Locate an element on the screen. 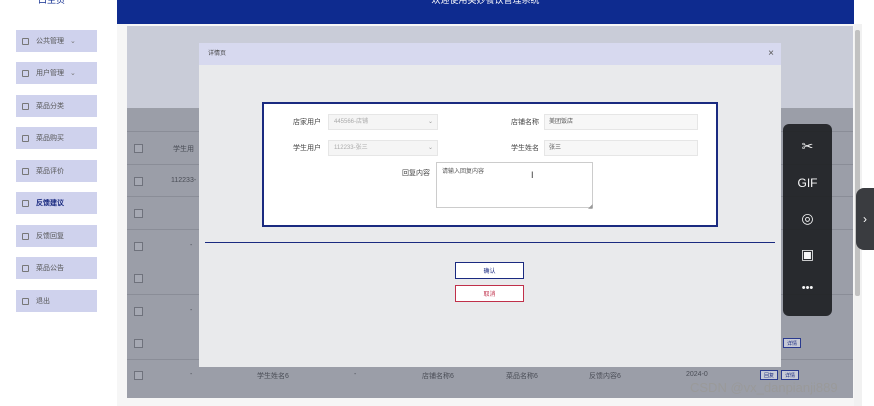  sidebar-item-feedback: 反馈建议 is located at coordinates (56, 203).